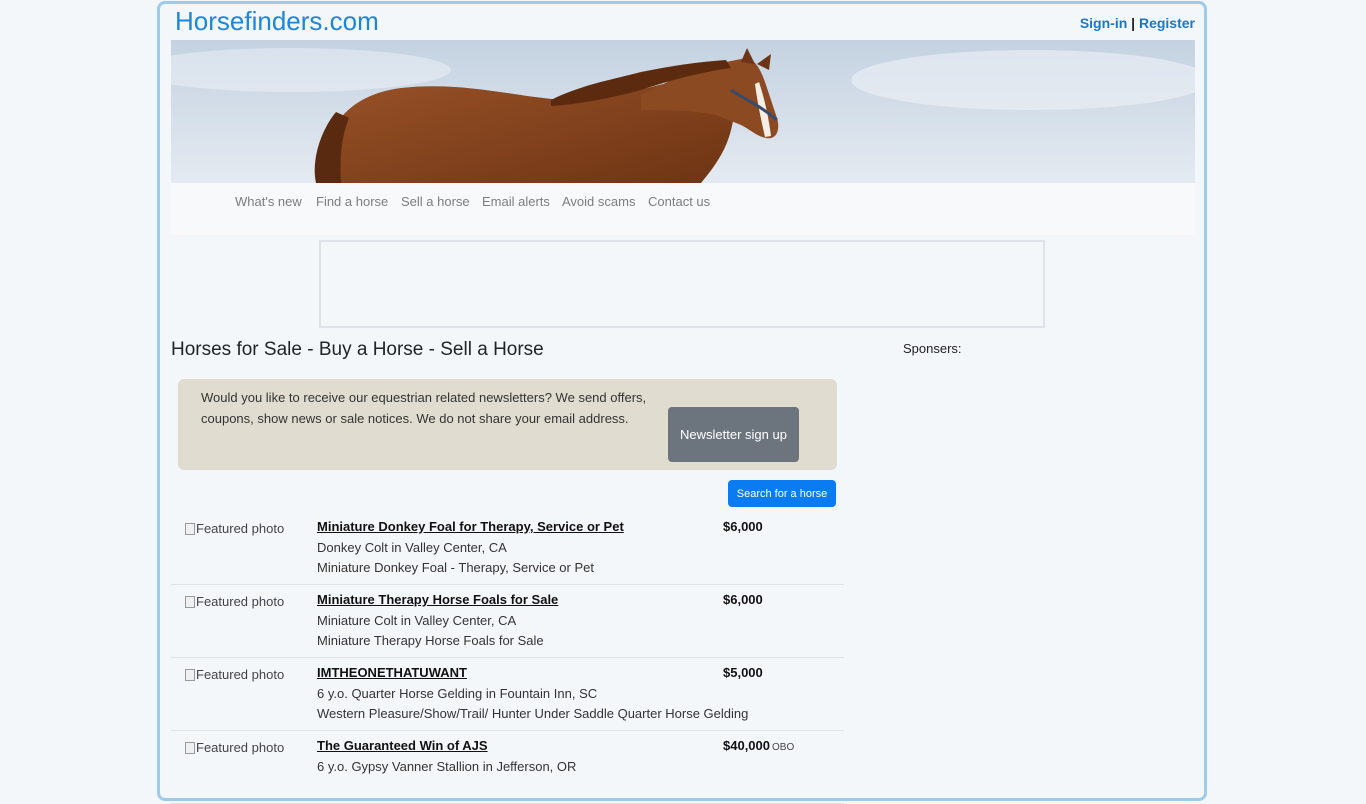 The width and height of the screenshot is (1366, 804). I want to click on nav-email-alerts: Email alerts, so click(516, 201).